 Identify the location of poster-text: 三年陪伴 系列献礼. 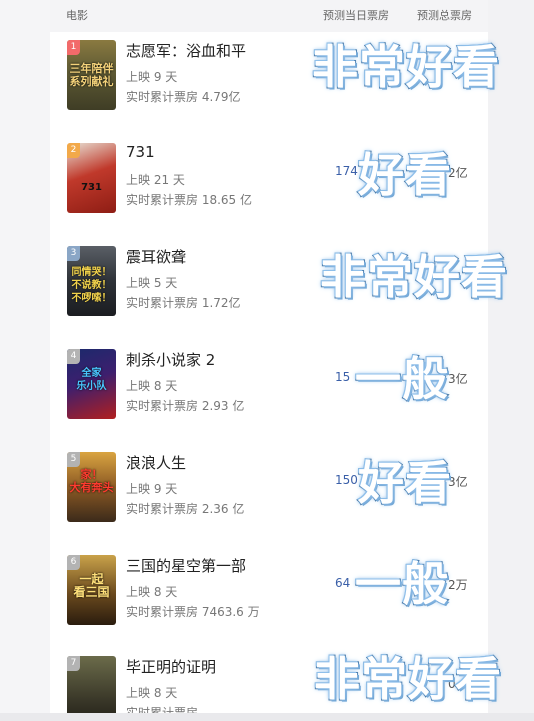
(91, 75).